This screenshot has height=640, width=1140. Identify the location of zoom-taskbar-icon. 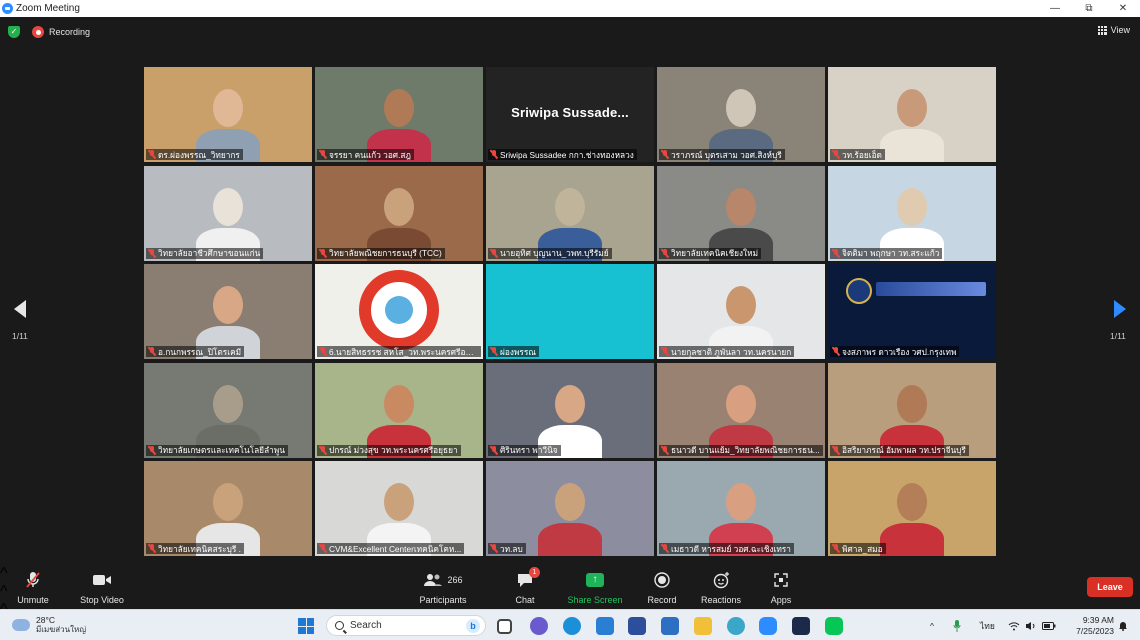
(768, 626).